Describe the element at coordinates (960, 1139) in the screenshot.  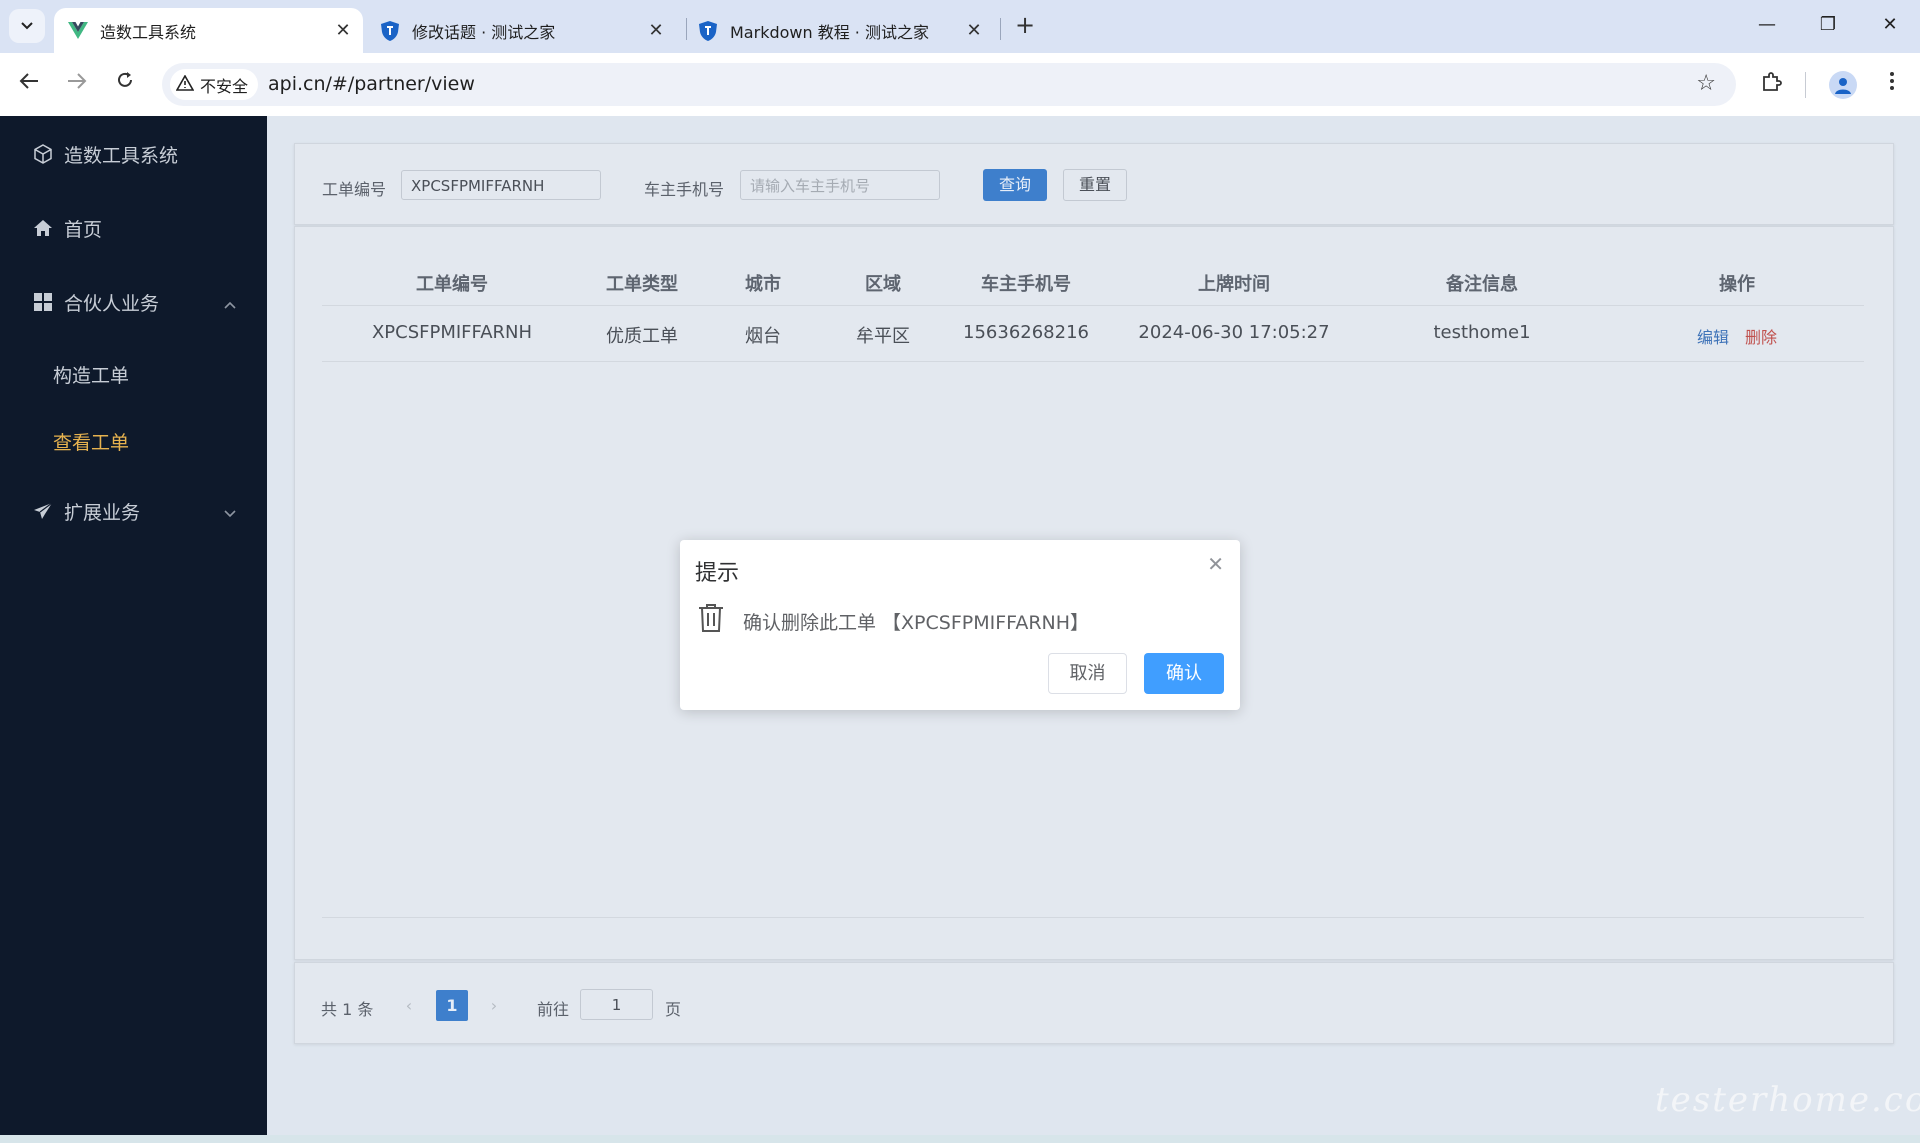
I see `bottom-strip` at that location.